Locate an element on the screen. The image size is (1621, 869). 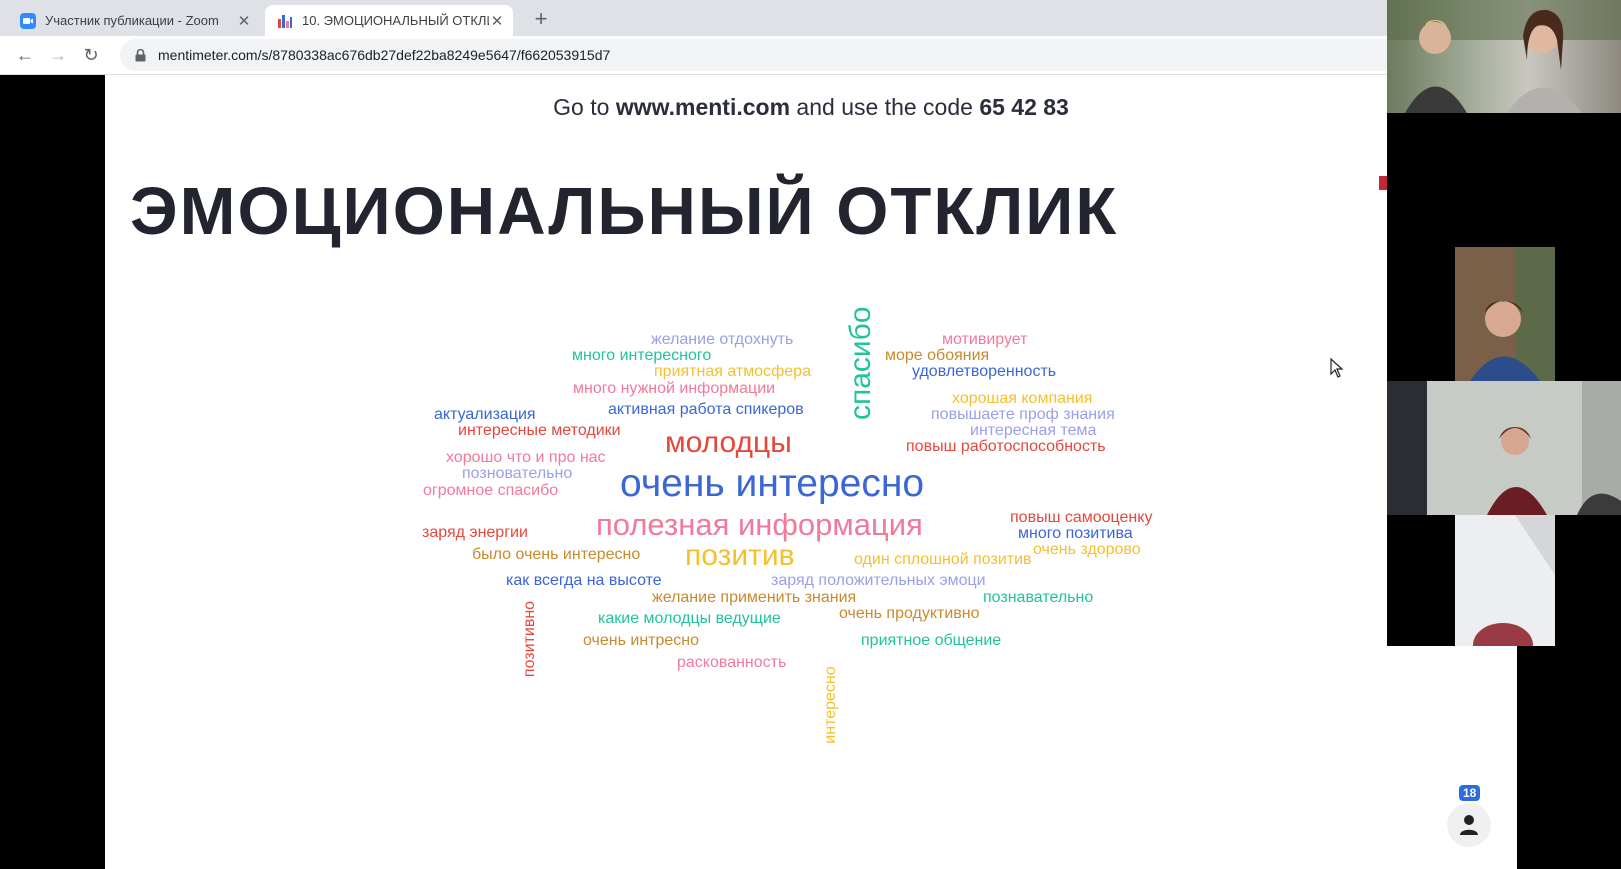
word-cloud-item: актуализация is located at coordinates (485, 414).